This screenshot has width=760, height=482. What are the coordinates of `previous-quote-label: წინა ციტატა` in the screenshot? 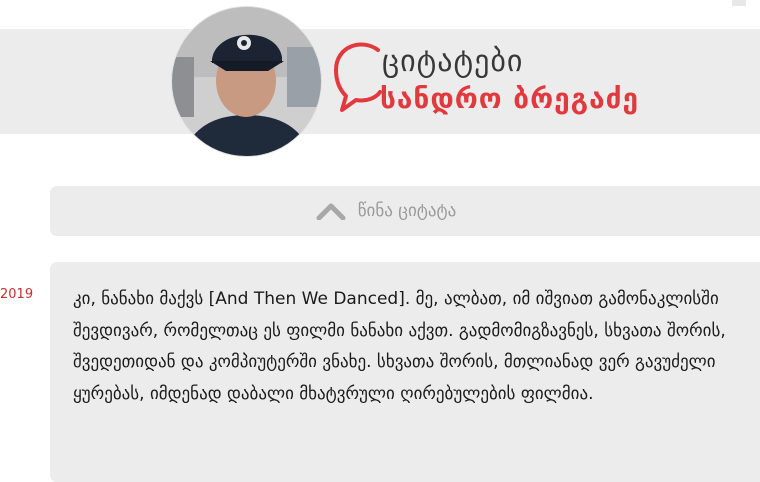 It's located at (407, 211).